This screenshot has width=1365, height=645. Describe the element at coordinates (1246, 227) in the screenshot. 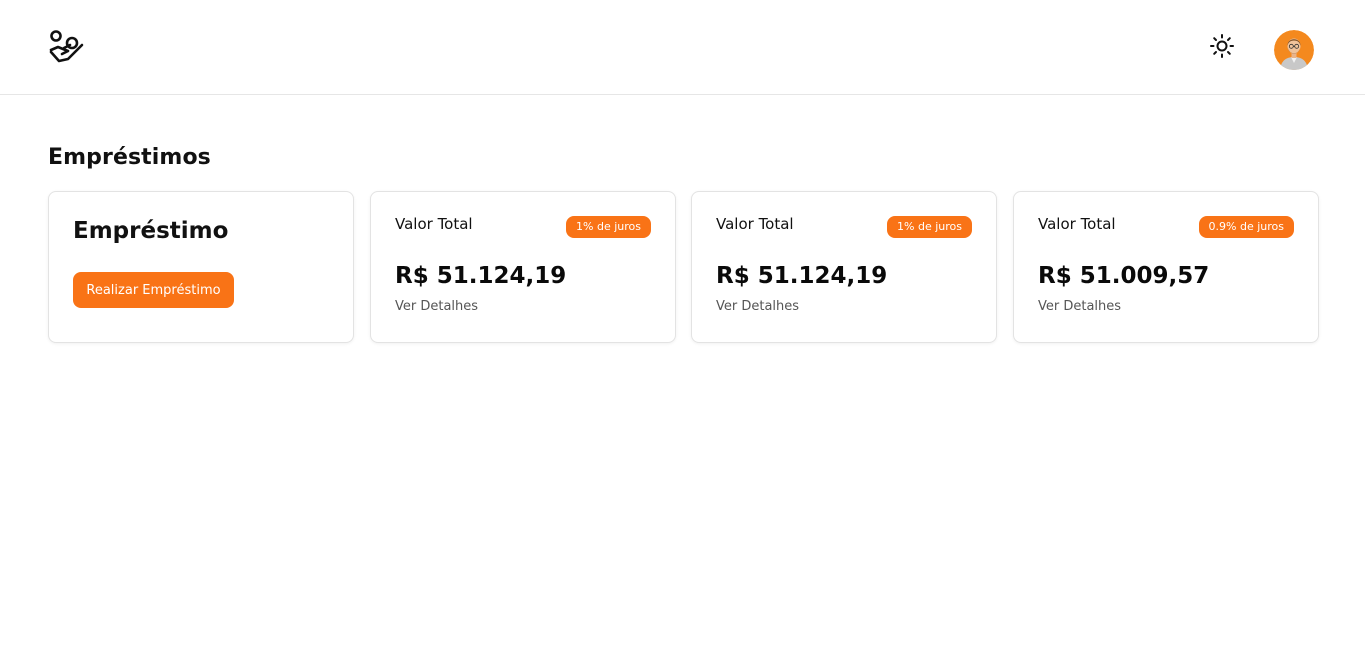

I see `interest-badge: 0.9% de juros` at that location.